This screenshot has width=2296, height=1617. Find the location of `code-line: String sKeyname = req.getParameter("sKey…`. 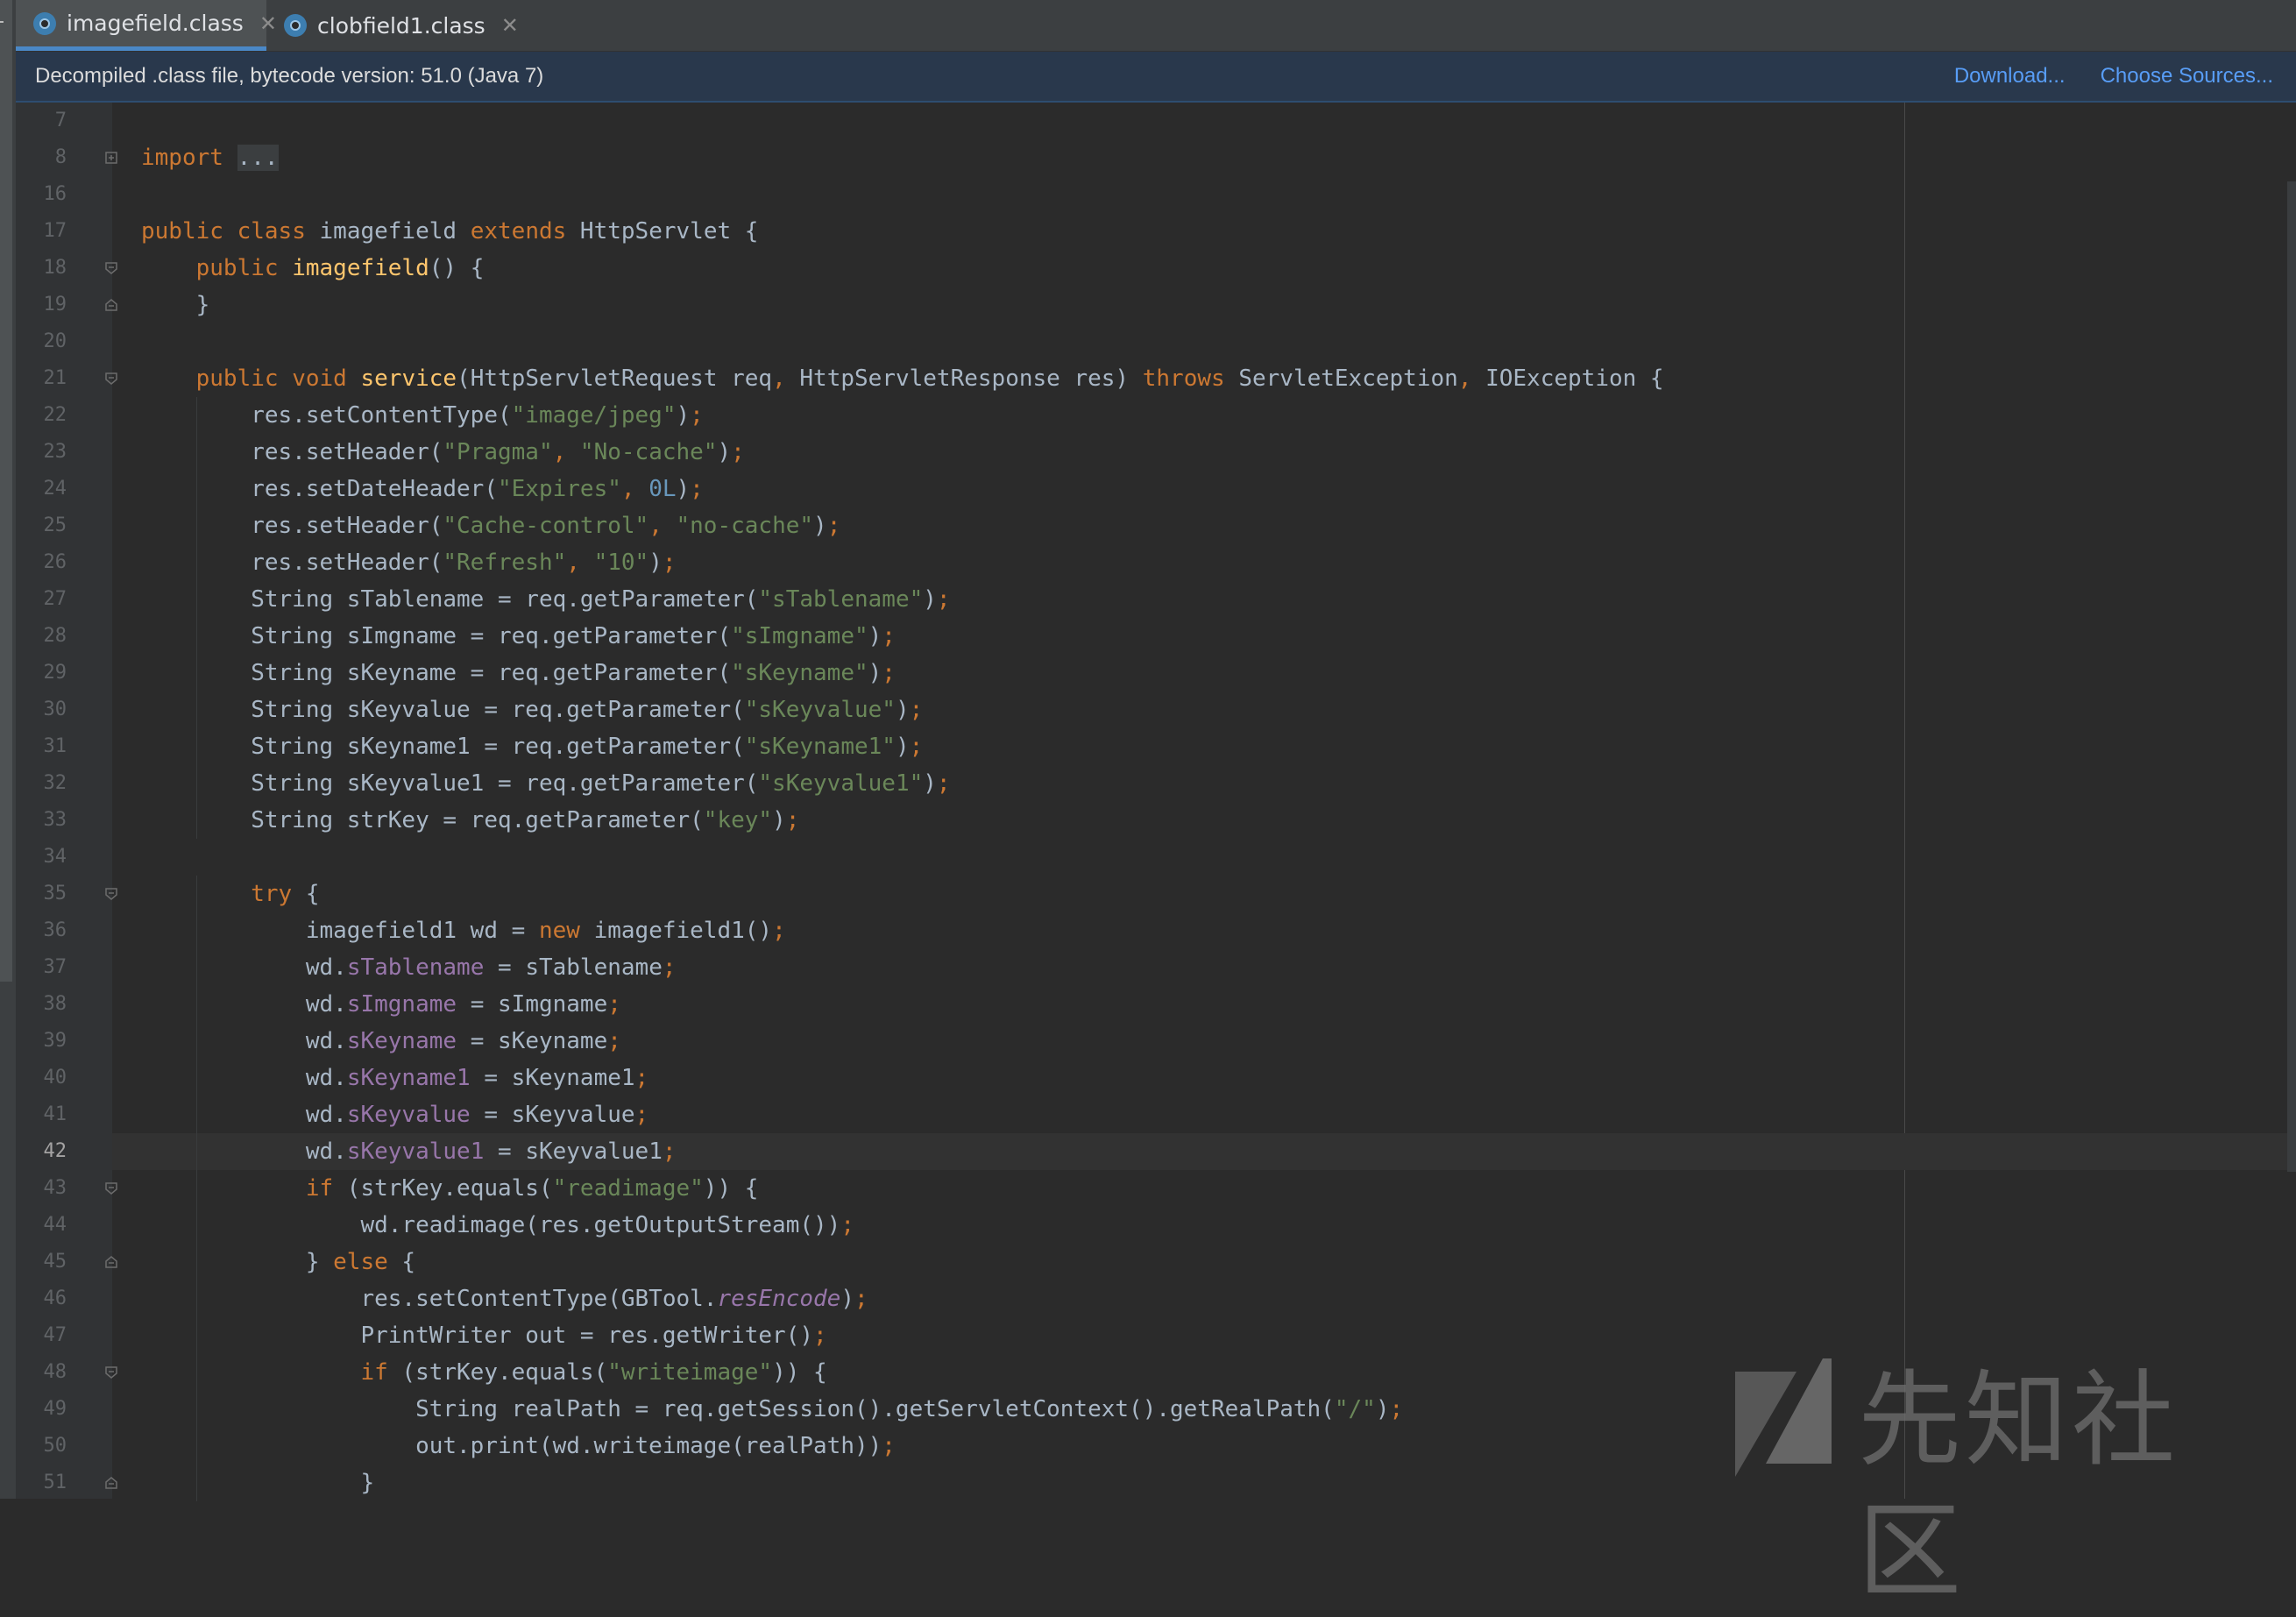

code-line: String sKeyname = req.getParameter("sKey… is located at coordinates (1204, 673).